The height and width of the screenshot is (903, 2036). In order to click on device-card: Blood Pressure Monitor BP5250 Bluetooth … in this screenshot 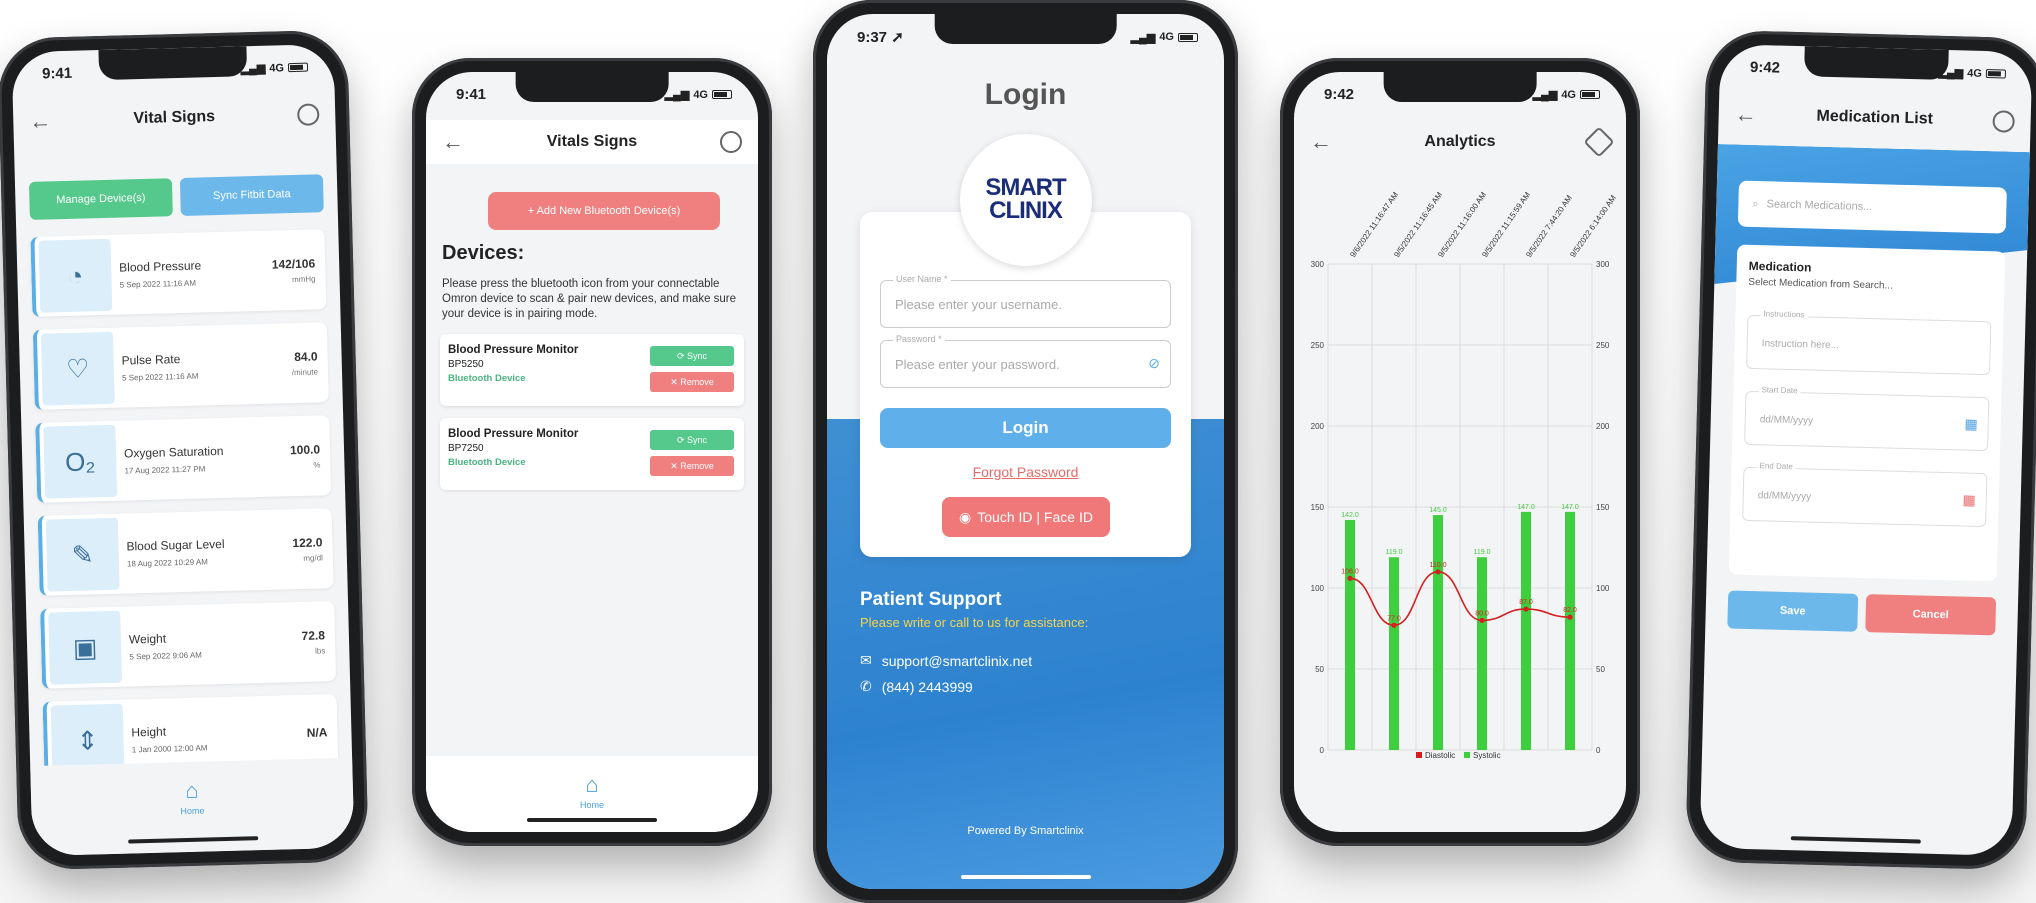, I will do `click(592, 370)`.